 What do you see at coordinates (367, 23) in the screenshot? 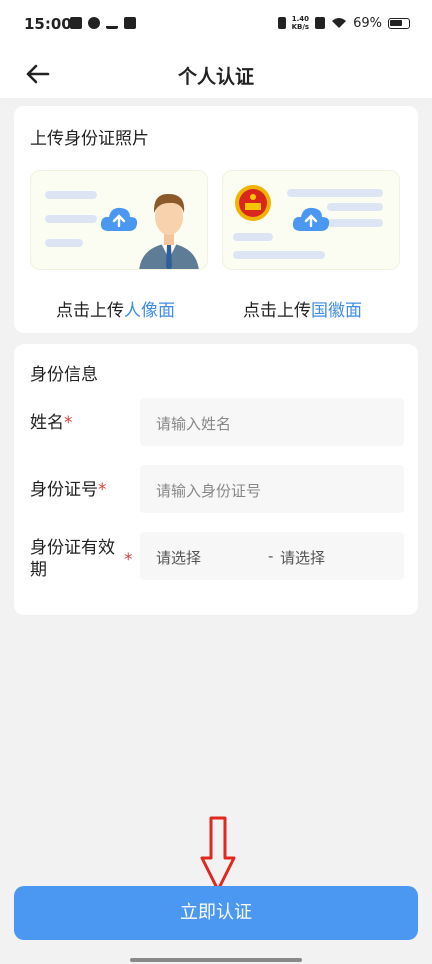
I see `battery-percent: 69%` at bounding box center [367, 23].